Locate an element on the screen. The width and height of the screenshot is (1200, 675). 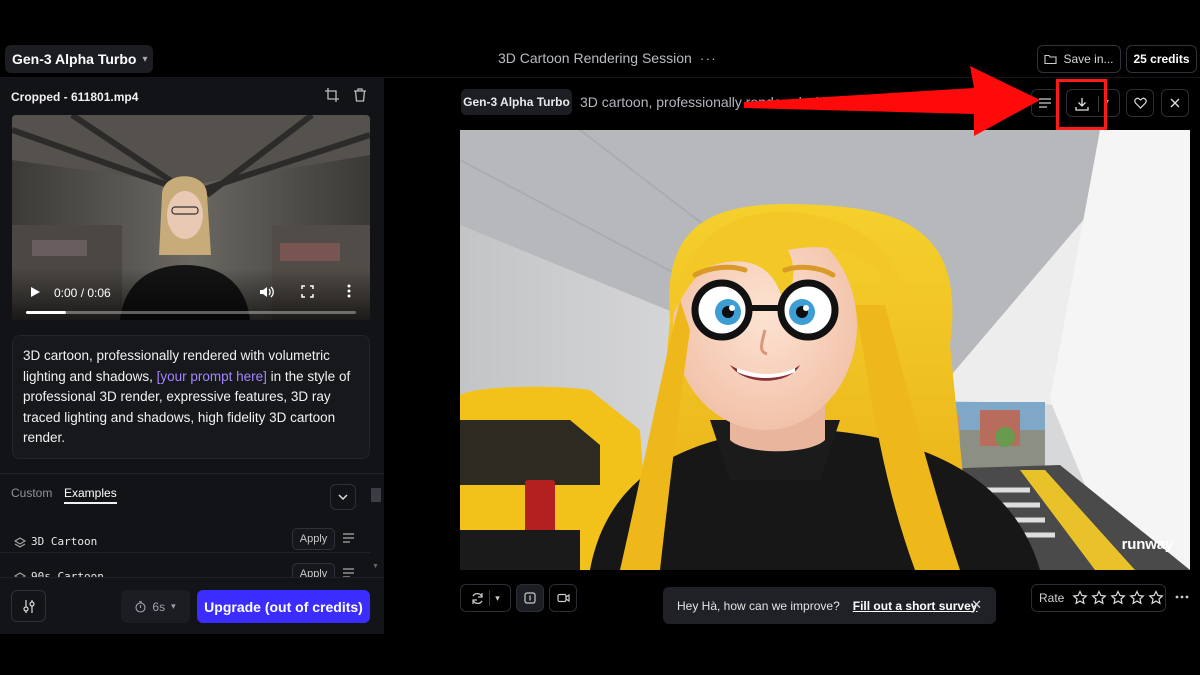
heart-icon is located at coordinates (1140, 103).